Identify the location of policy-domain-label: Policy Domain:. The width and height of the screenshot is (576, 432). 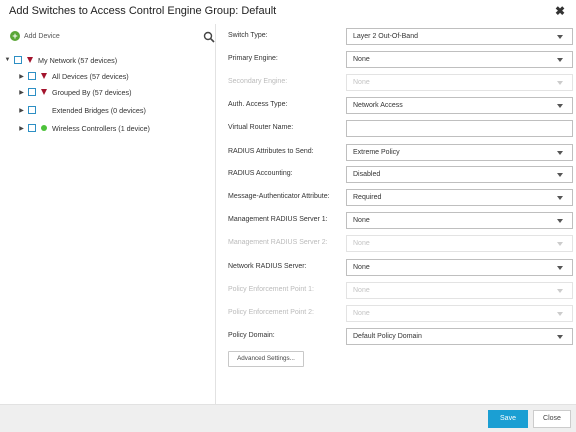
(251, 335).